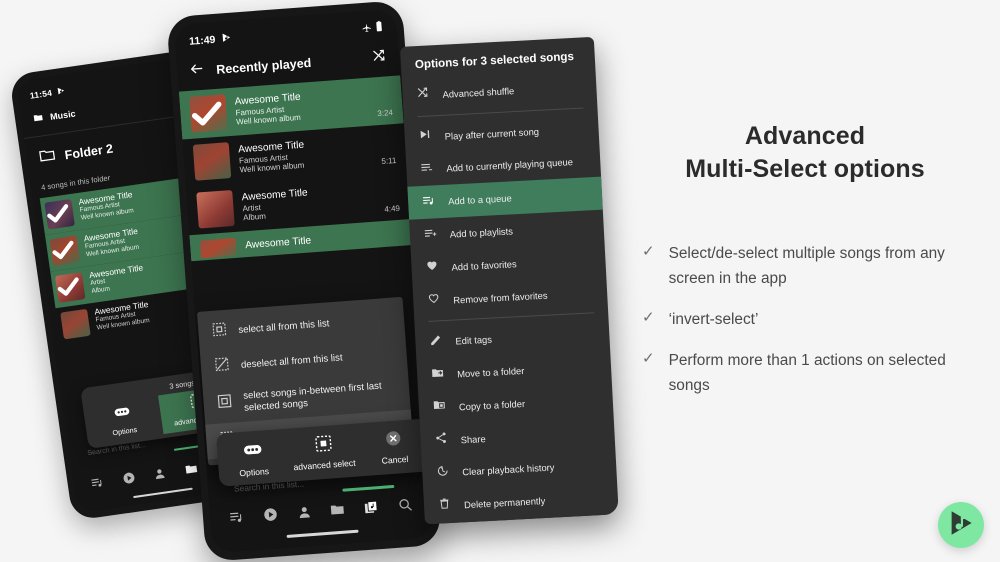  What do you see at coordinates (438, 375) in the screenshot?
I see `move-folder-icon` at bounding box center [438, 375].